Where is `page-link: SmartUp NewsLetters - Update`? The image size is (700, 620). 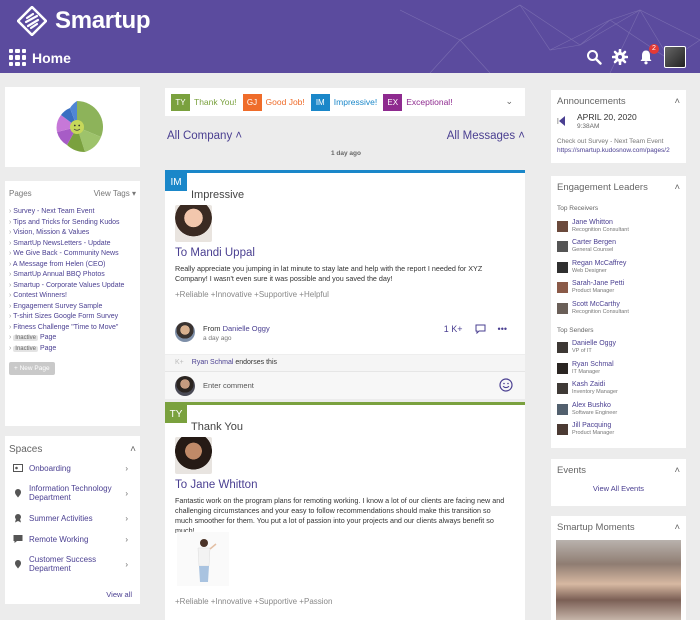 page-link: SmartUp NewsLetters - Update is located at coordinates (72, 244).